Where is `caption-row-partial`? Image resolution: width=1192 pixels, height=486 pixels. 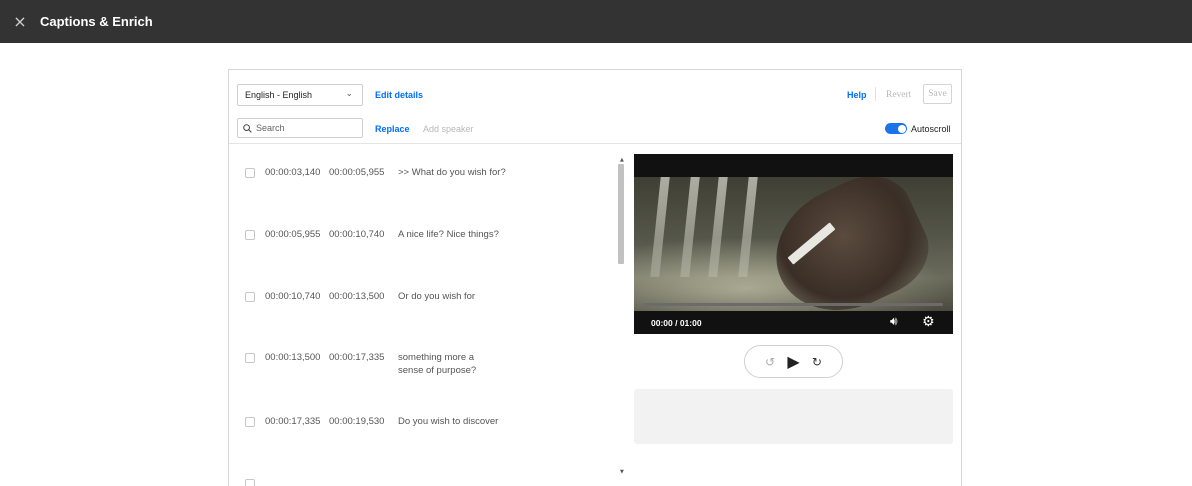 caption-row-partial is located at coordinates (255, 482).